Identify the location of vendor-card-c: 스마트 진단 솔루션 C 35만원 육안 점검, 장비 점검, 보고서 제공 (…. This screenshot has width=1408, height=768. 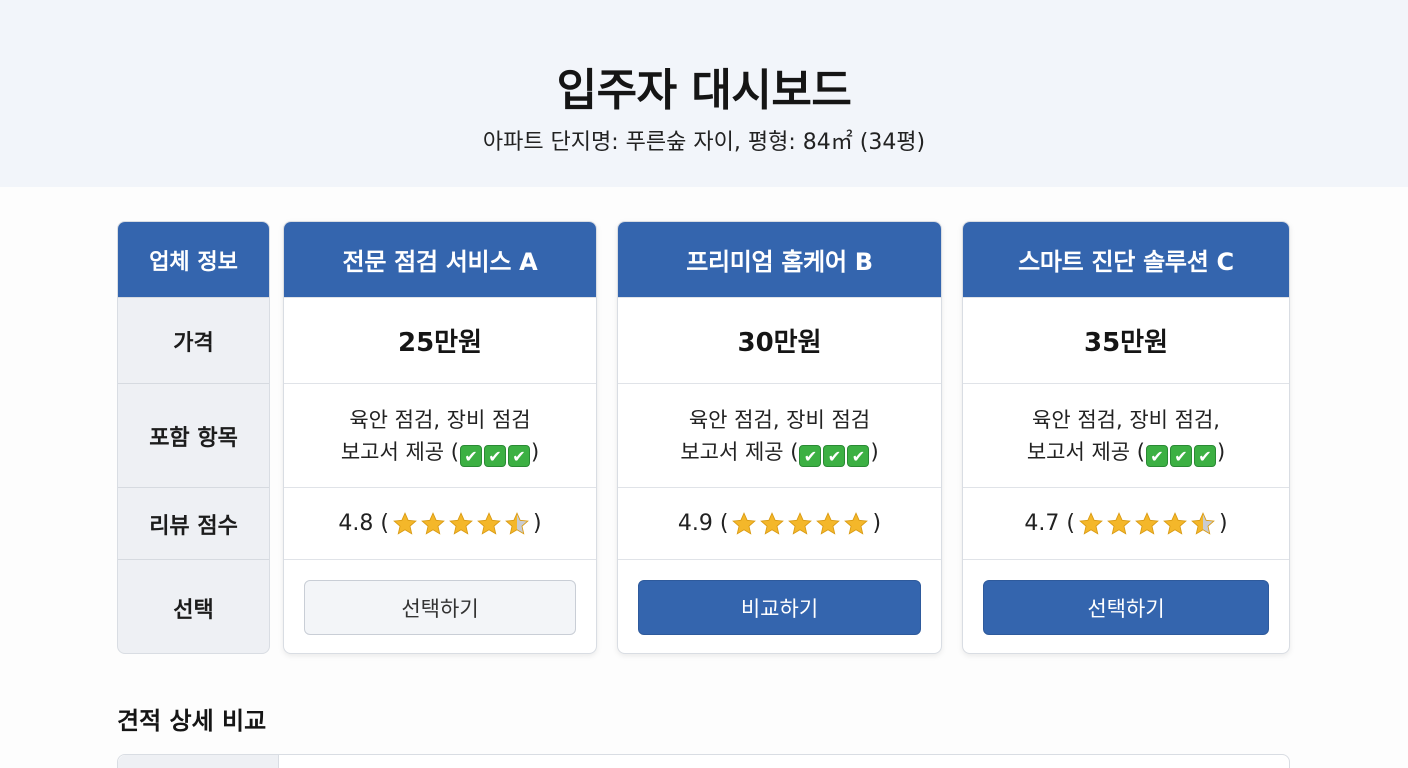
(1126, 437).